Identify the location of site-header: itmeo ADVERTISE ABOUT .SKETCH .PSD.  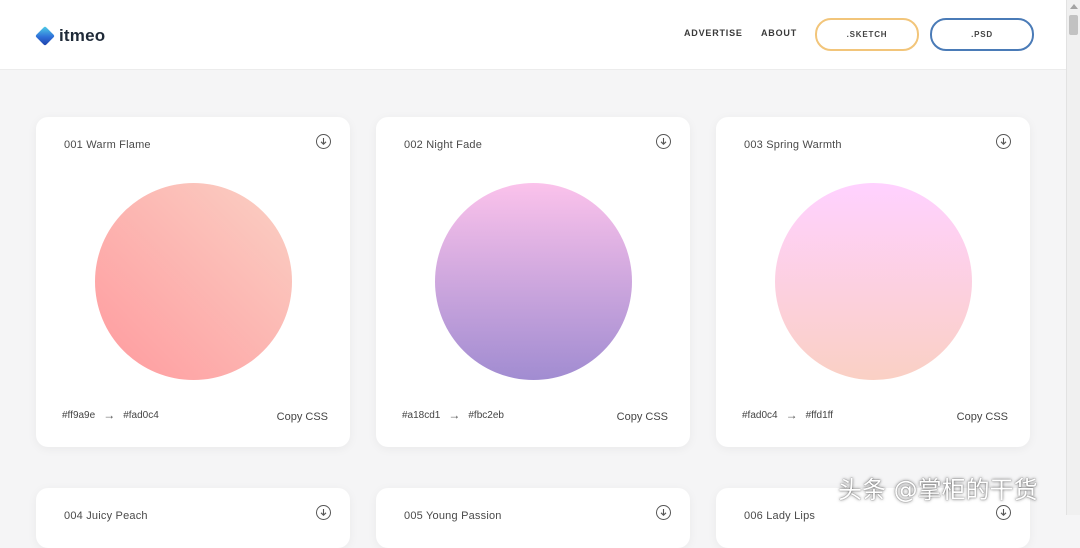
(533, 35).